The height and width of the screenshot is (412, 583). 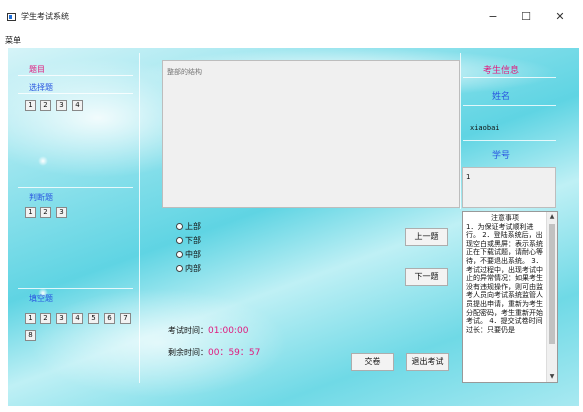 What do you see at coordinates (560, 17) in the screenshot?
I see `close-button: ✕` at bounding box center [560, 17].